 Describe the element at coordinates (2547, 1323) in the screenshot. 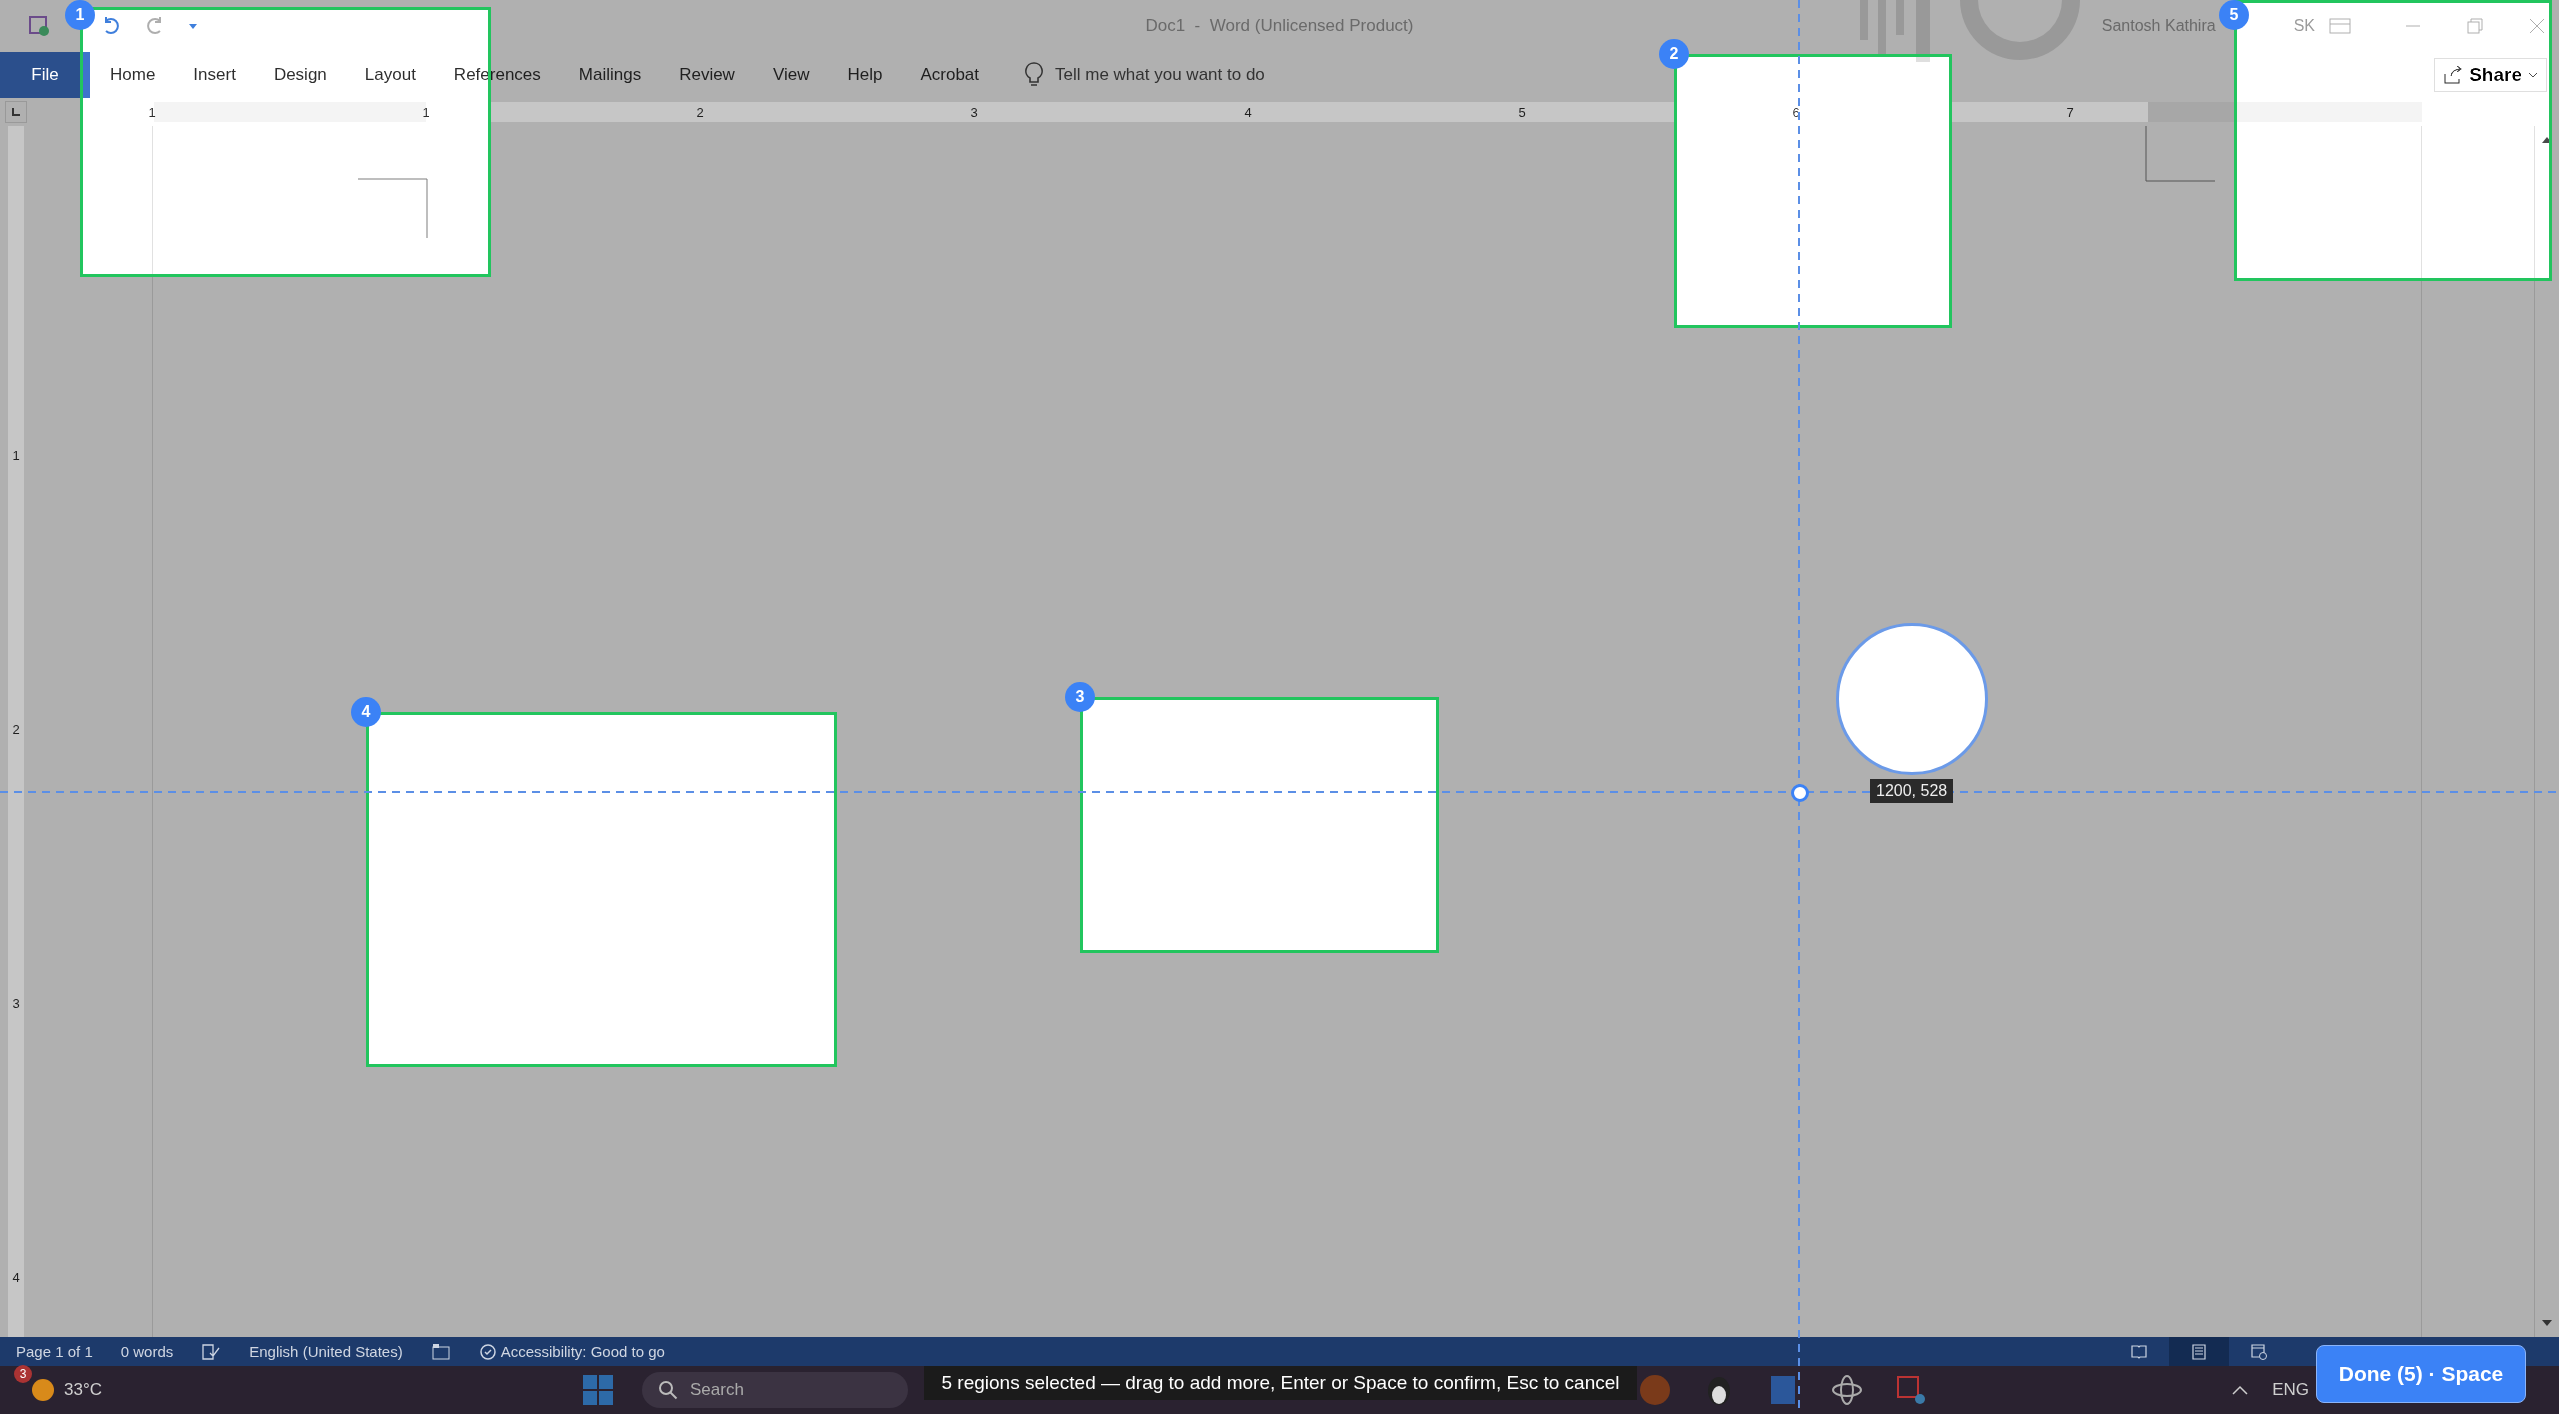

I see `scroll-down-icon` at that location.